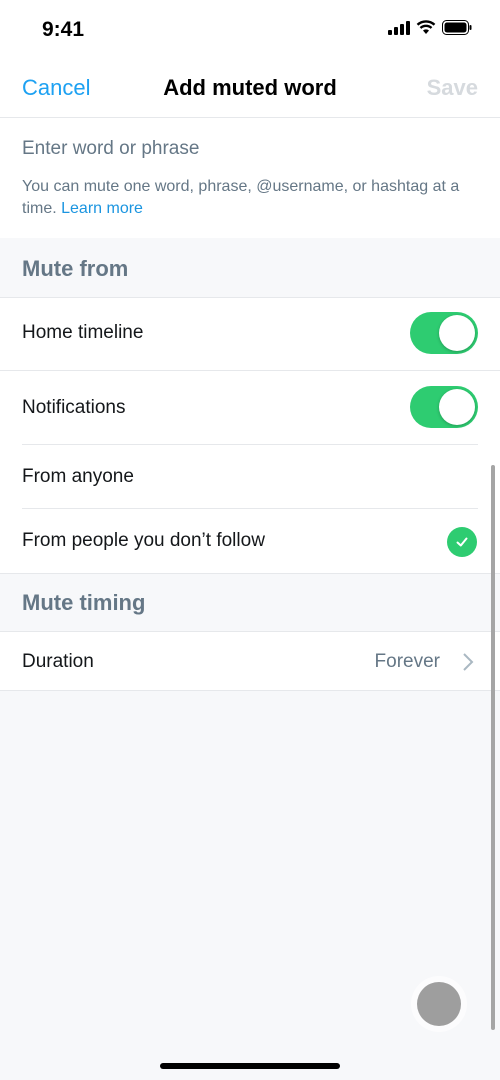  I want to click on scrollbar, so click(493, 747).